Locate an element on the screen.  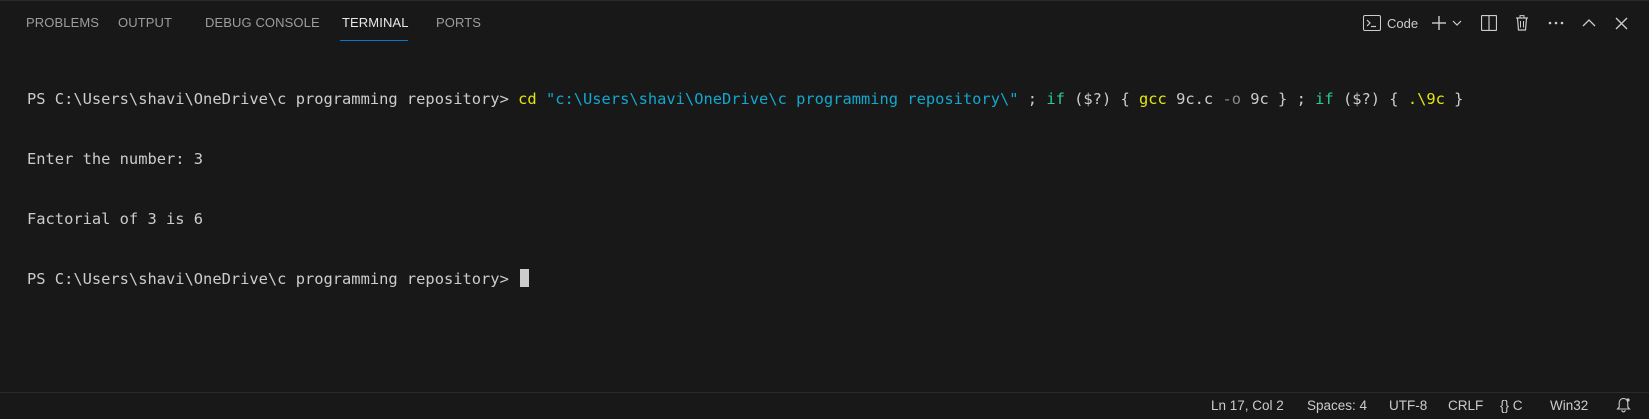
cmd-condition: ($?) { is located at coordinates (1102, 99).